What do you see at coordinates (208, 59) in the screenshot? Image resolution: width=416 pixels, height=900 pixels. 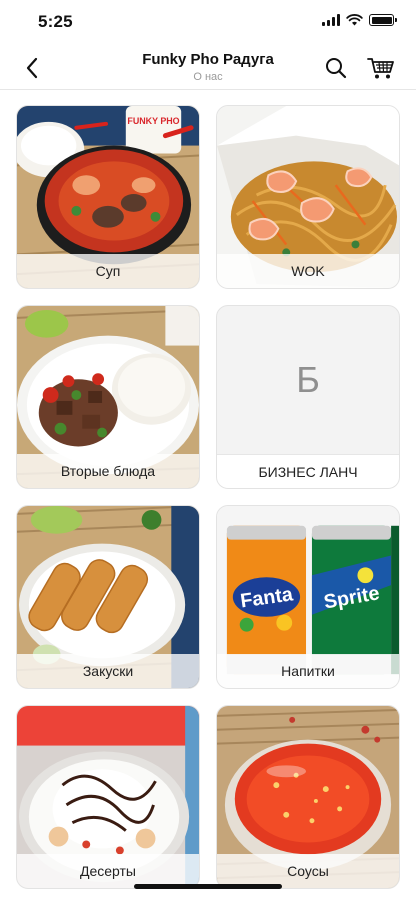 I see `page-title: Funky Pho Радуга` at bounding box center [208, 59].